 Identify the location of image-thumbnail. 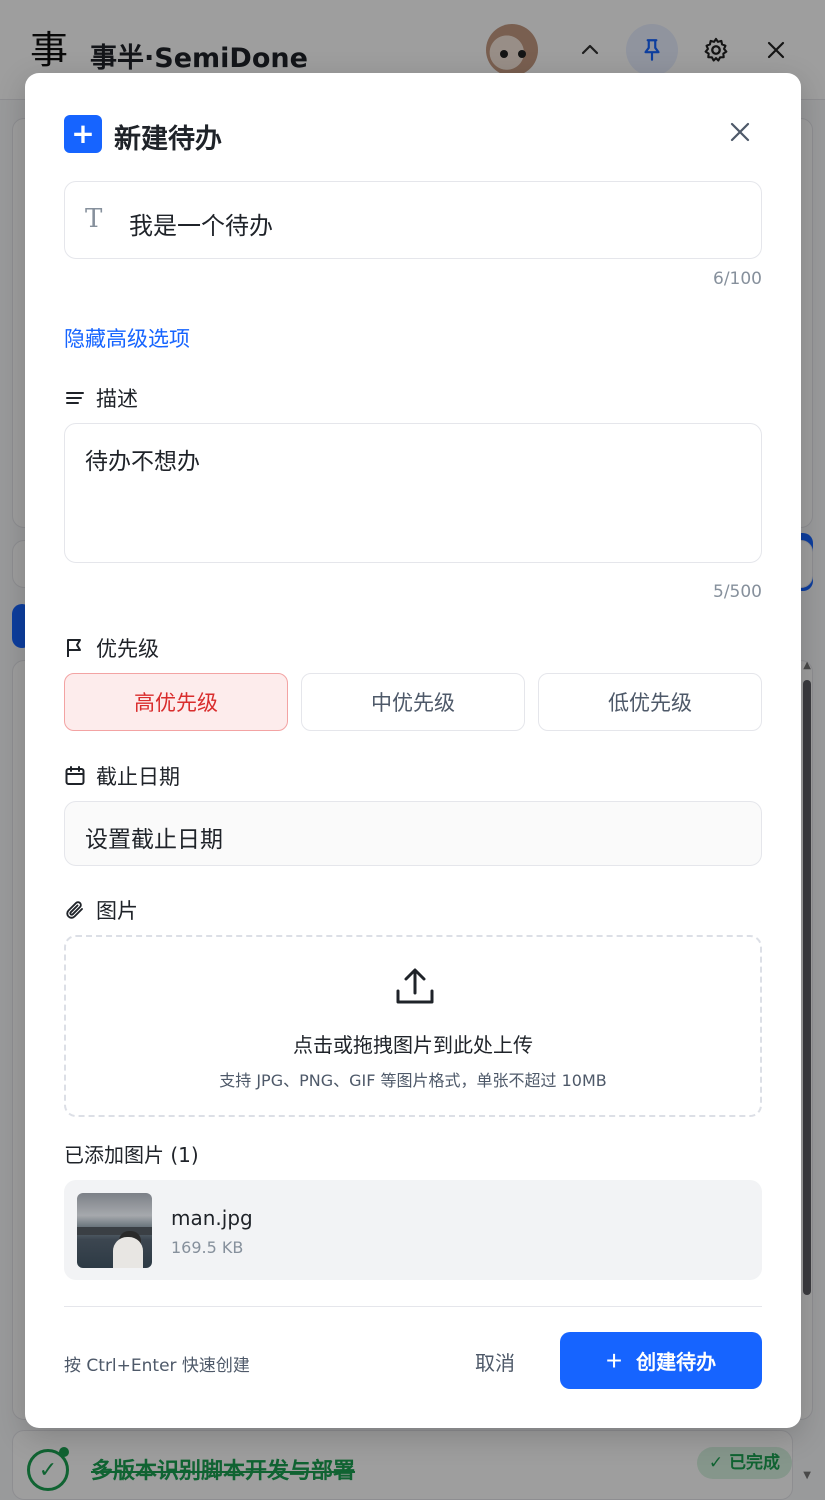
(114, 1230).